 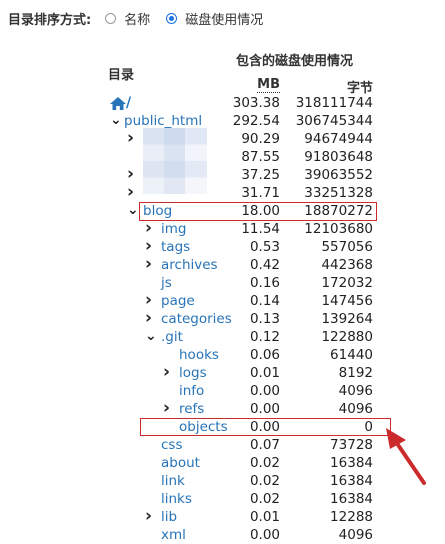 What do you see at coordinates (172, 18) in the screenshot?
I see `sort-by-usage-radio` at bounding box center [172, 18].